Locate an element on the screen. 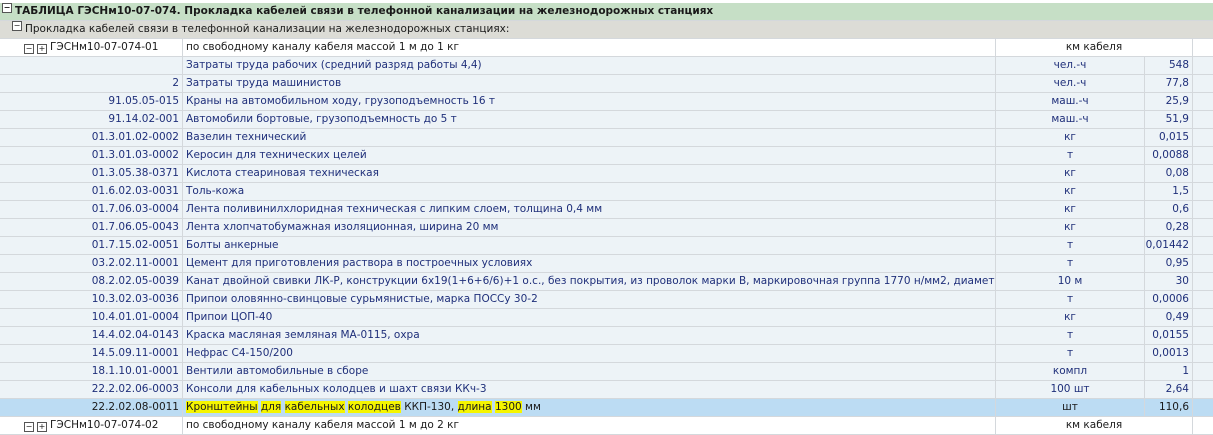 The height and width of the screenshot is (435, 1213). resource-value: 0,08 is located at coordinates (1169, 173).